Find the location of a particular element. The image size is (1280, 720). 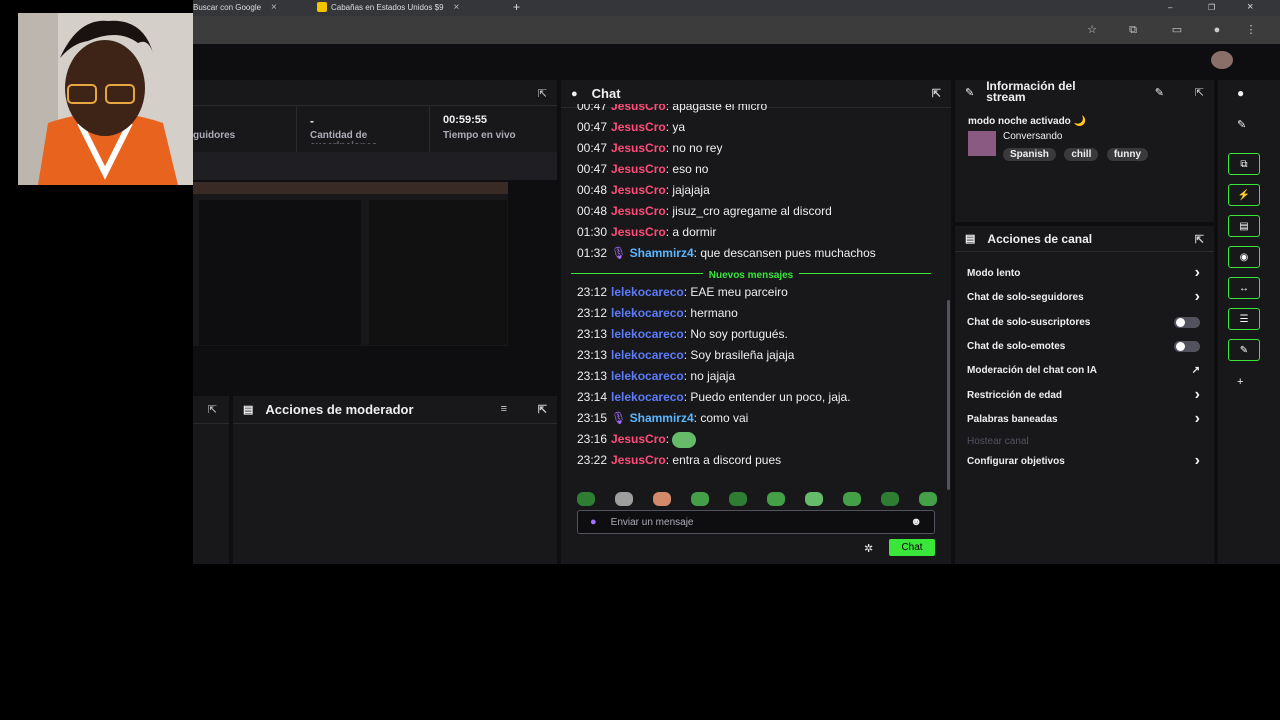

browser-tab-google: Buscar con Google × is located at coordinates (248, 7).